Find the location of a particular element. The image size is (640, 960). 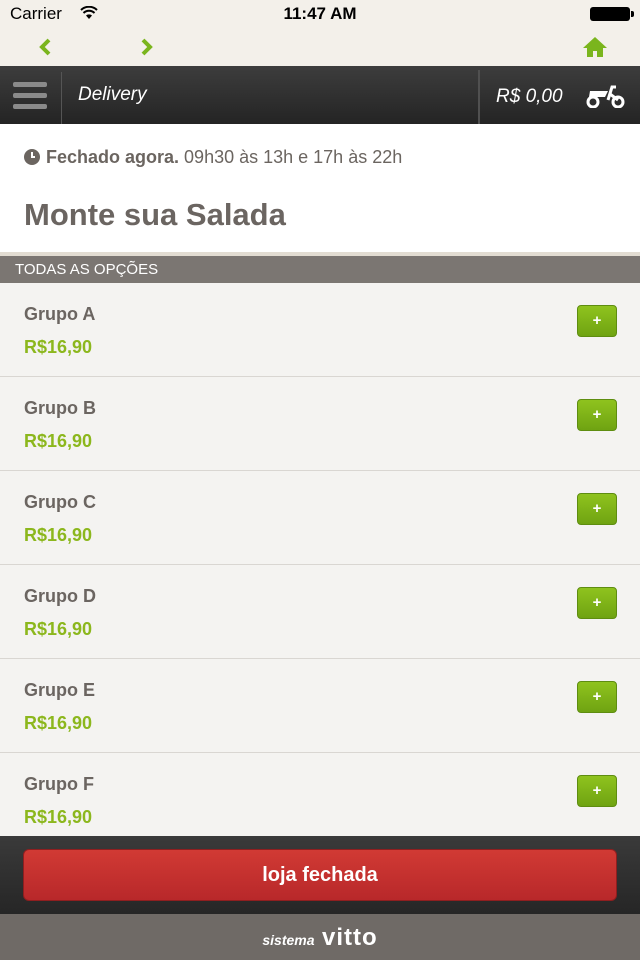

browser-nav is located at coordinates (320, 47).